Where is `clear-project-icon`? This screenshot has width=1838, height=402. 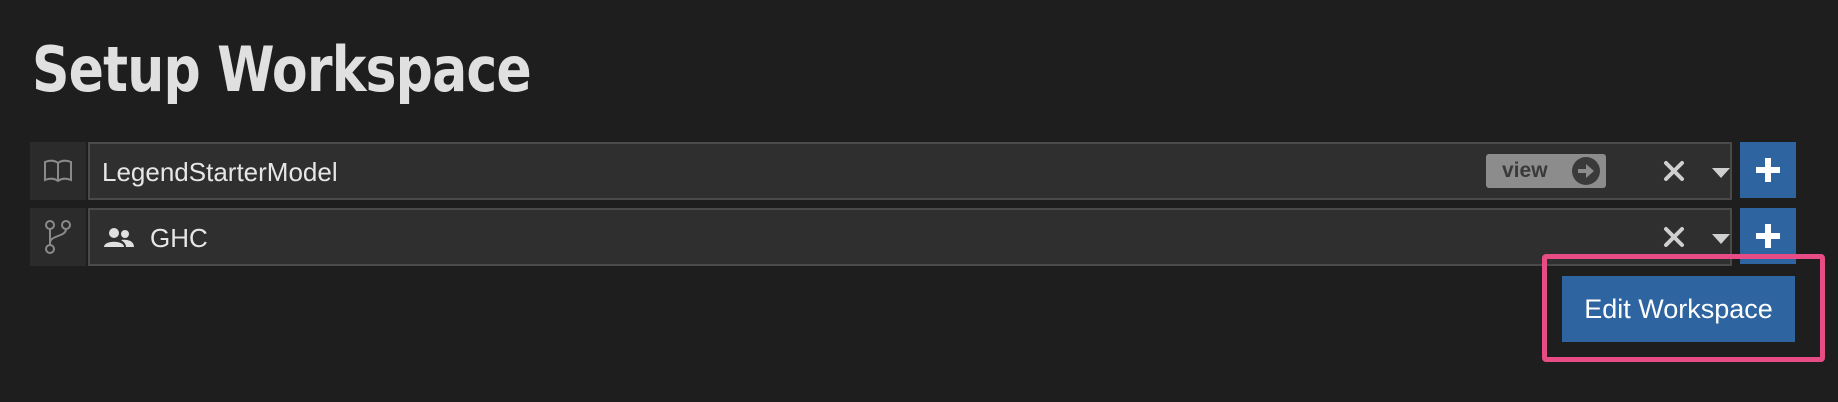
clear-project-icon is located at coordinates (1674, 171).